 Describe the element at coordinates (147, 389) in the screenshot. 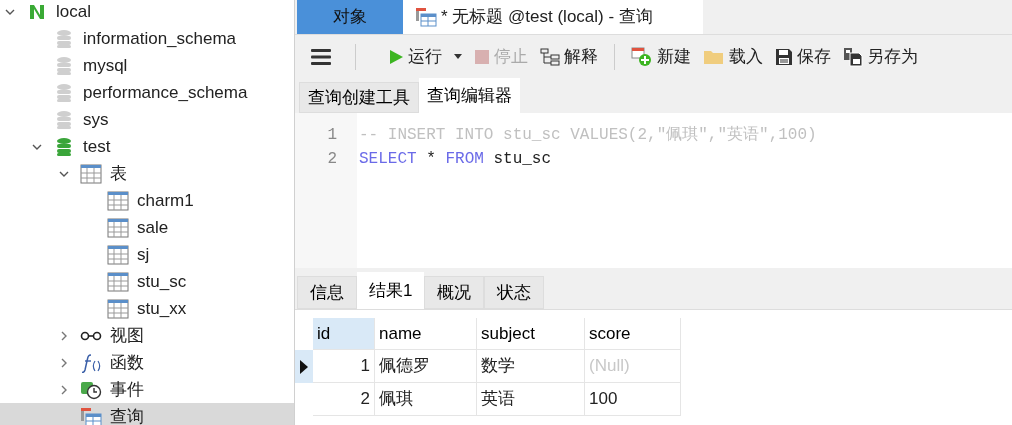

I see `tree-item: 事件` at that location.